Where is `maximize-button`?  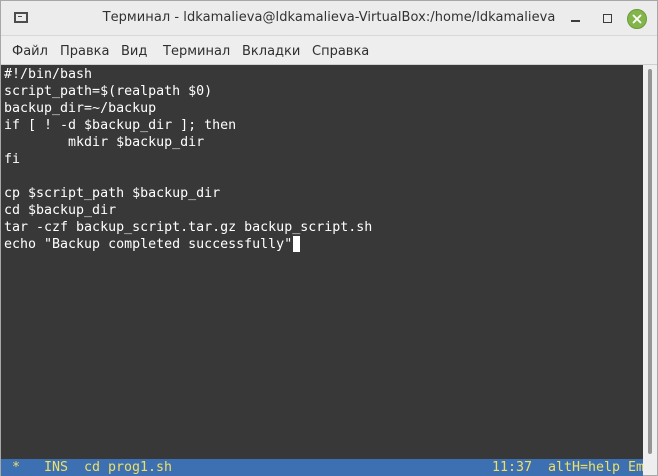 maximize-button is located at coordinates (607, 18).